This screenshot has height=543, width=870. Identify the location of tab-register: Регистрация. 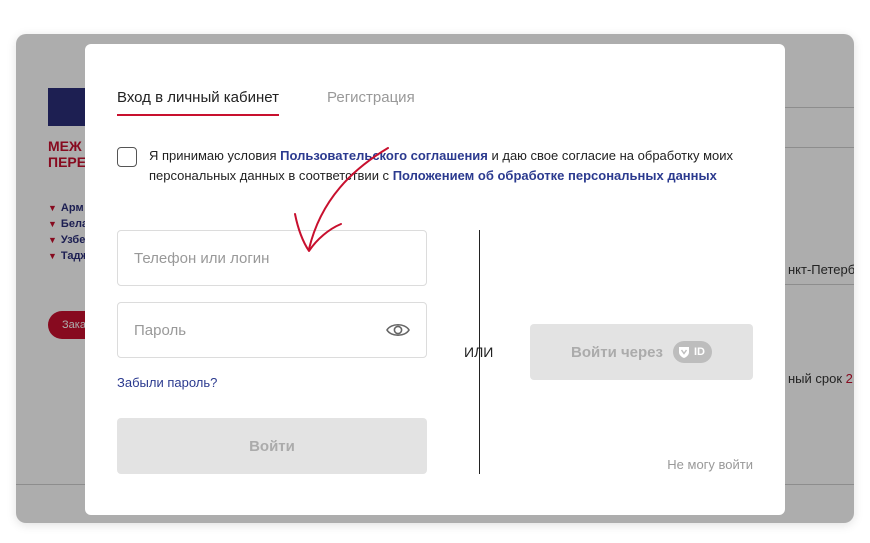
(371, 102).